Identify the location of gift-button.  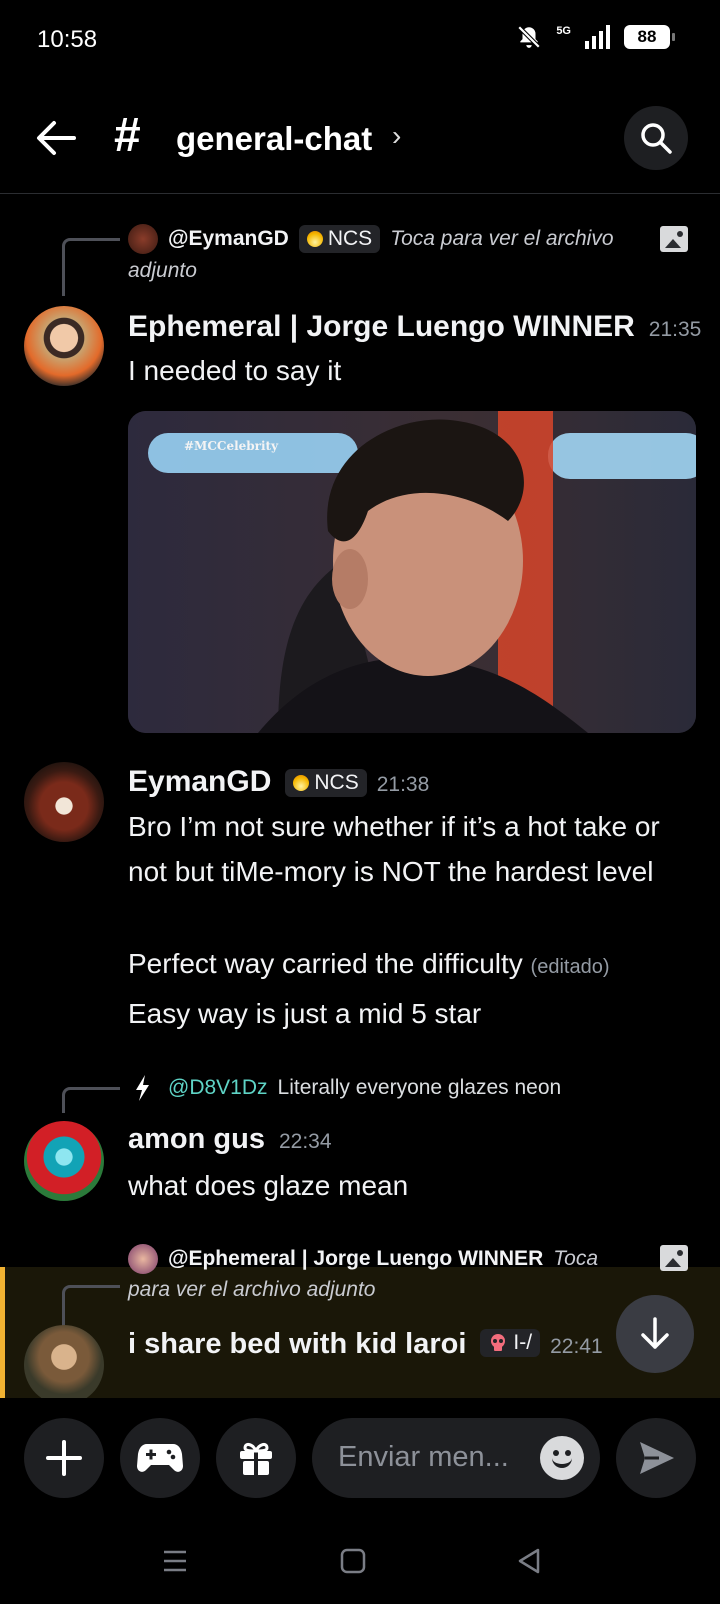
(256, 1458).